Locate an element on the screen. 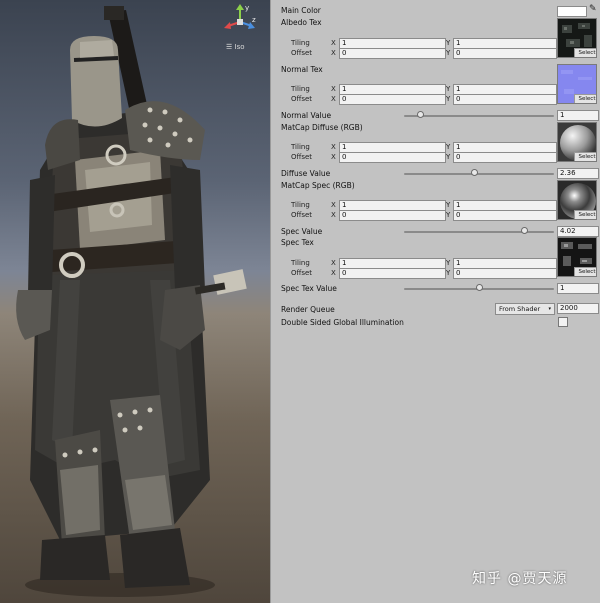 The image size is (600, 603). spec-value-slider-thumb is located at coordinates (524, 230).